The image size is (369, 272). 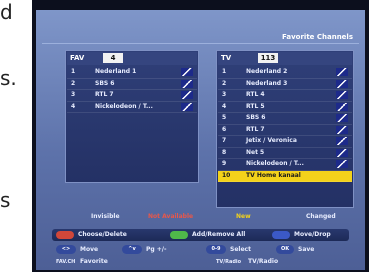 I want to click on save-hint: Save, so click(x=306, y=249).